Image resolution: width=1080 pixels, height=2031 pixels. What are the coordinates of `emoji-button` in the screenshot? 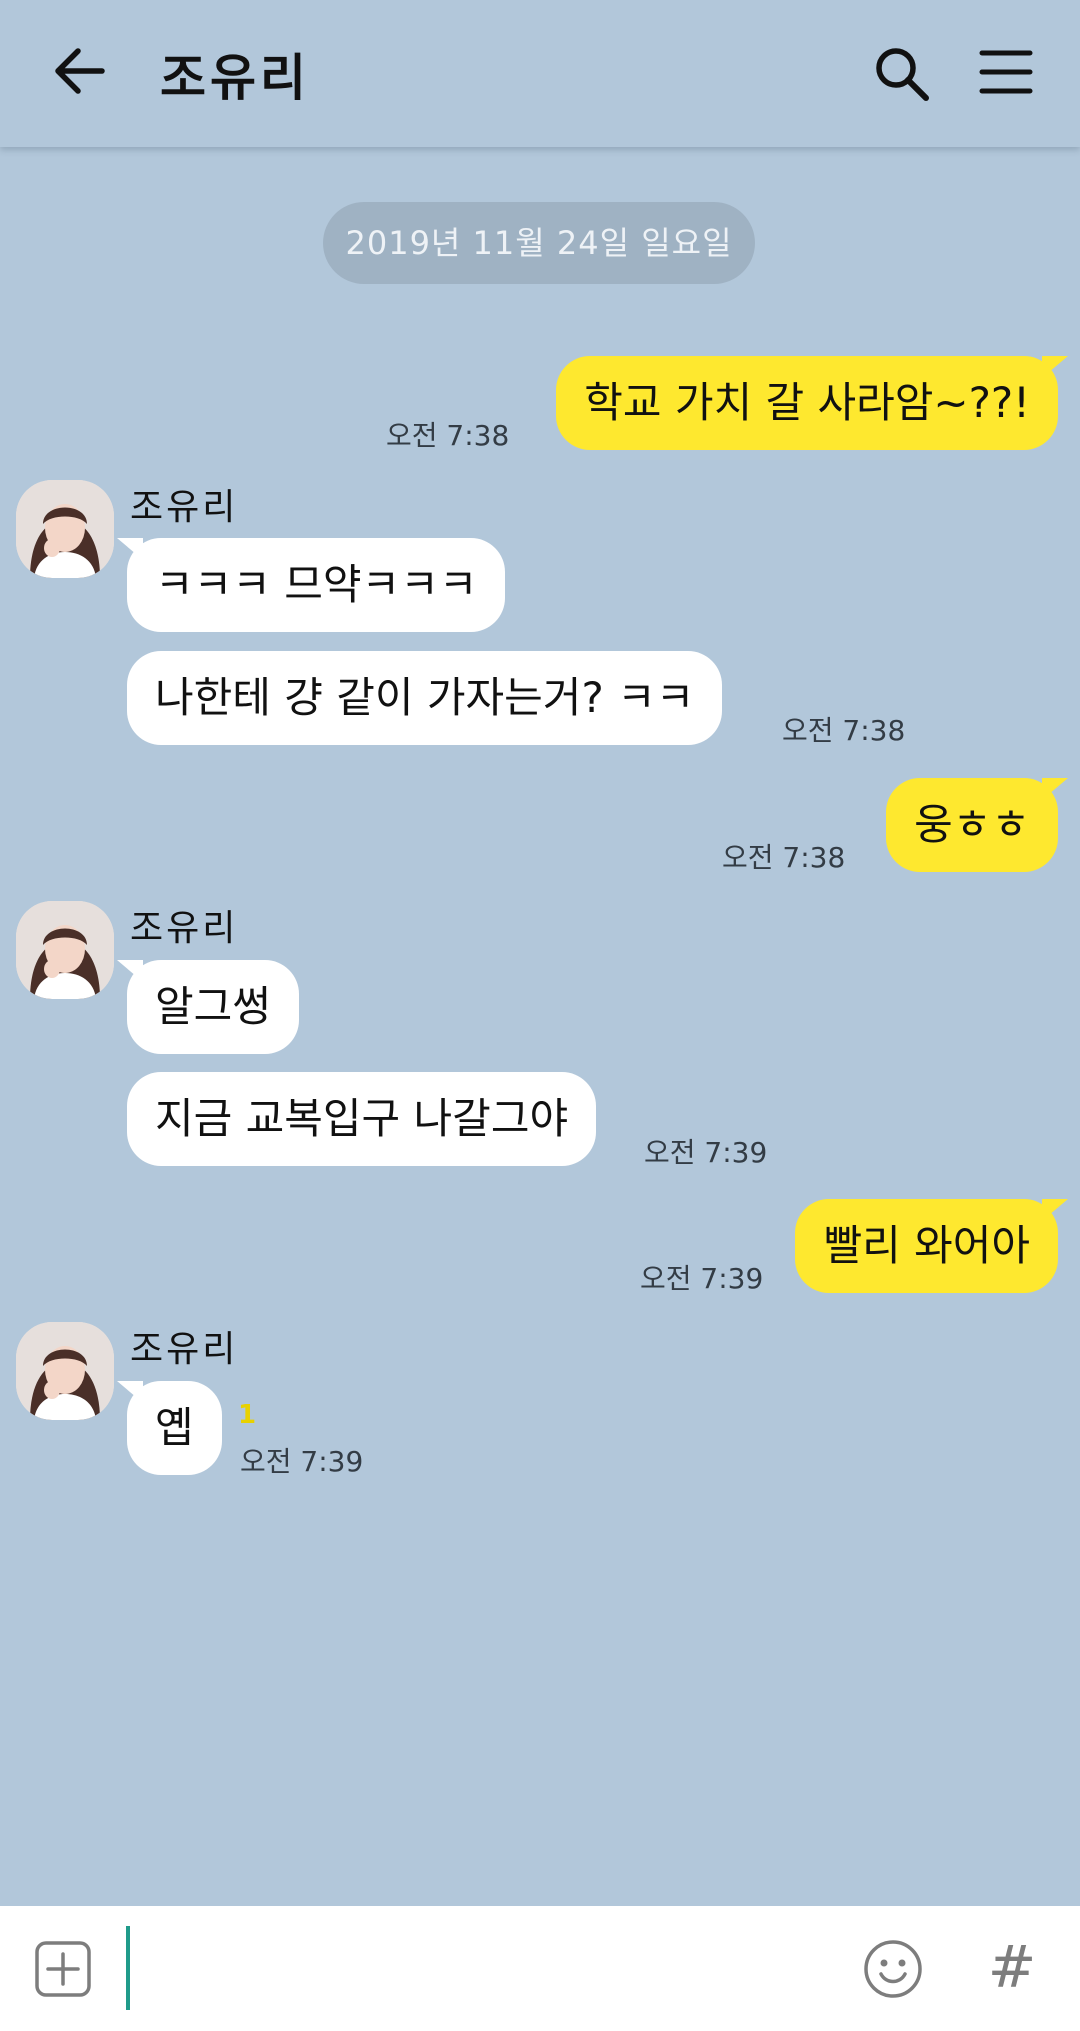 It's located at (893, 1969).